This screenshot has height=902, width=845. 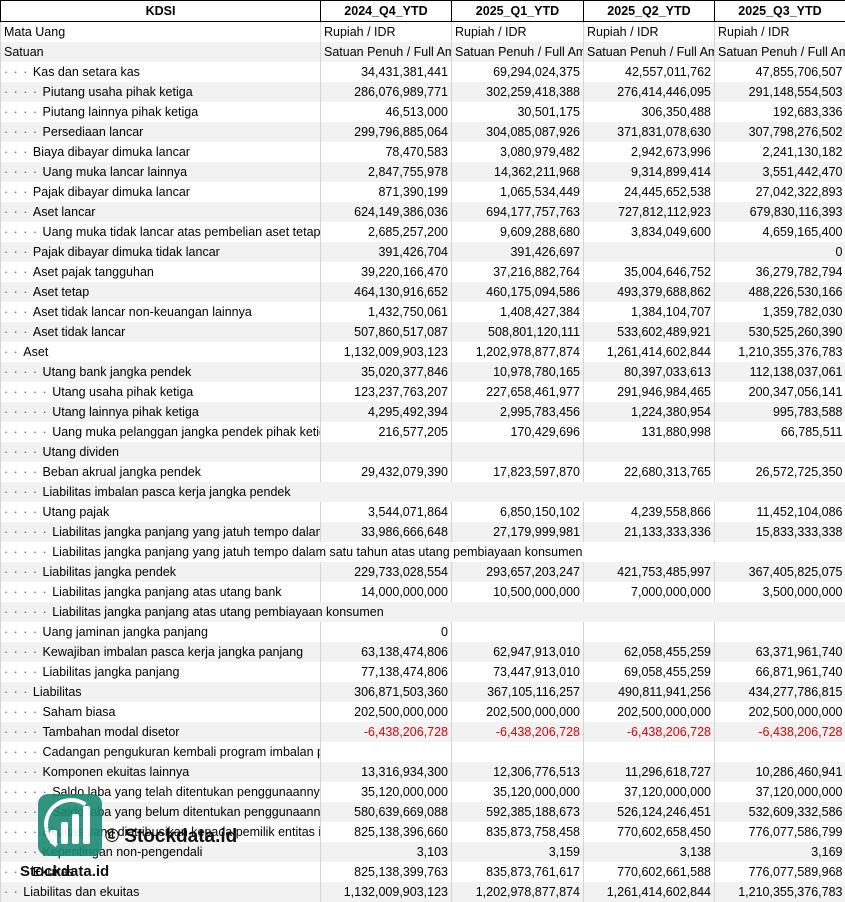 What do you see at coordinates (649, 332) in the screenshot?
I see `cell-value: 533,602,489,921` at bounding box center [649, 332].